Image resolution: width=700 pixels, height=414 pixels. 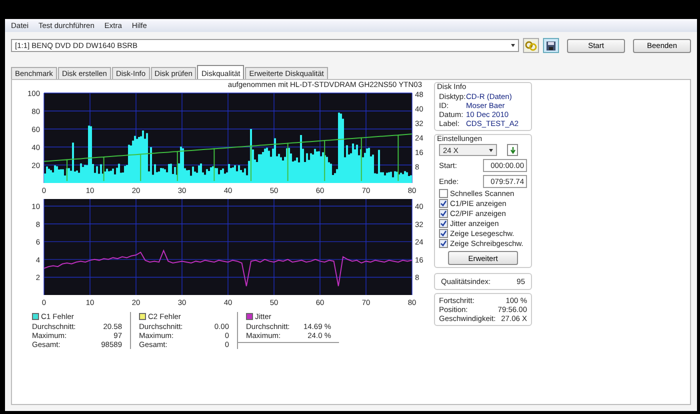 What do you see at coordinates (512, 150) in the screenshot?
I see `refresh-icon` at bounding box center [512, 150].